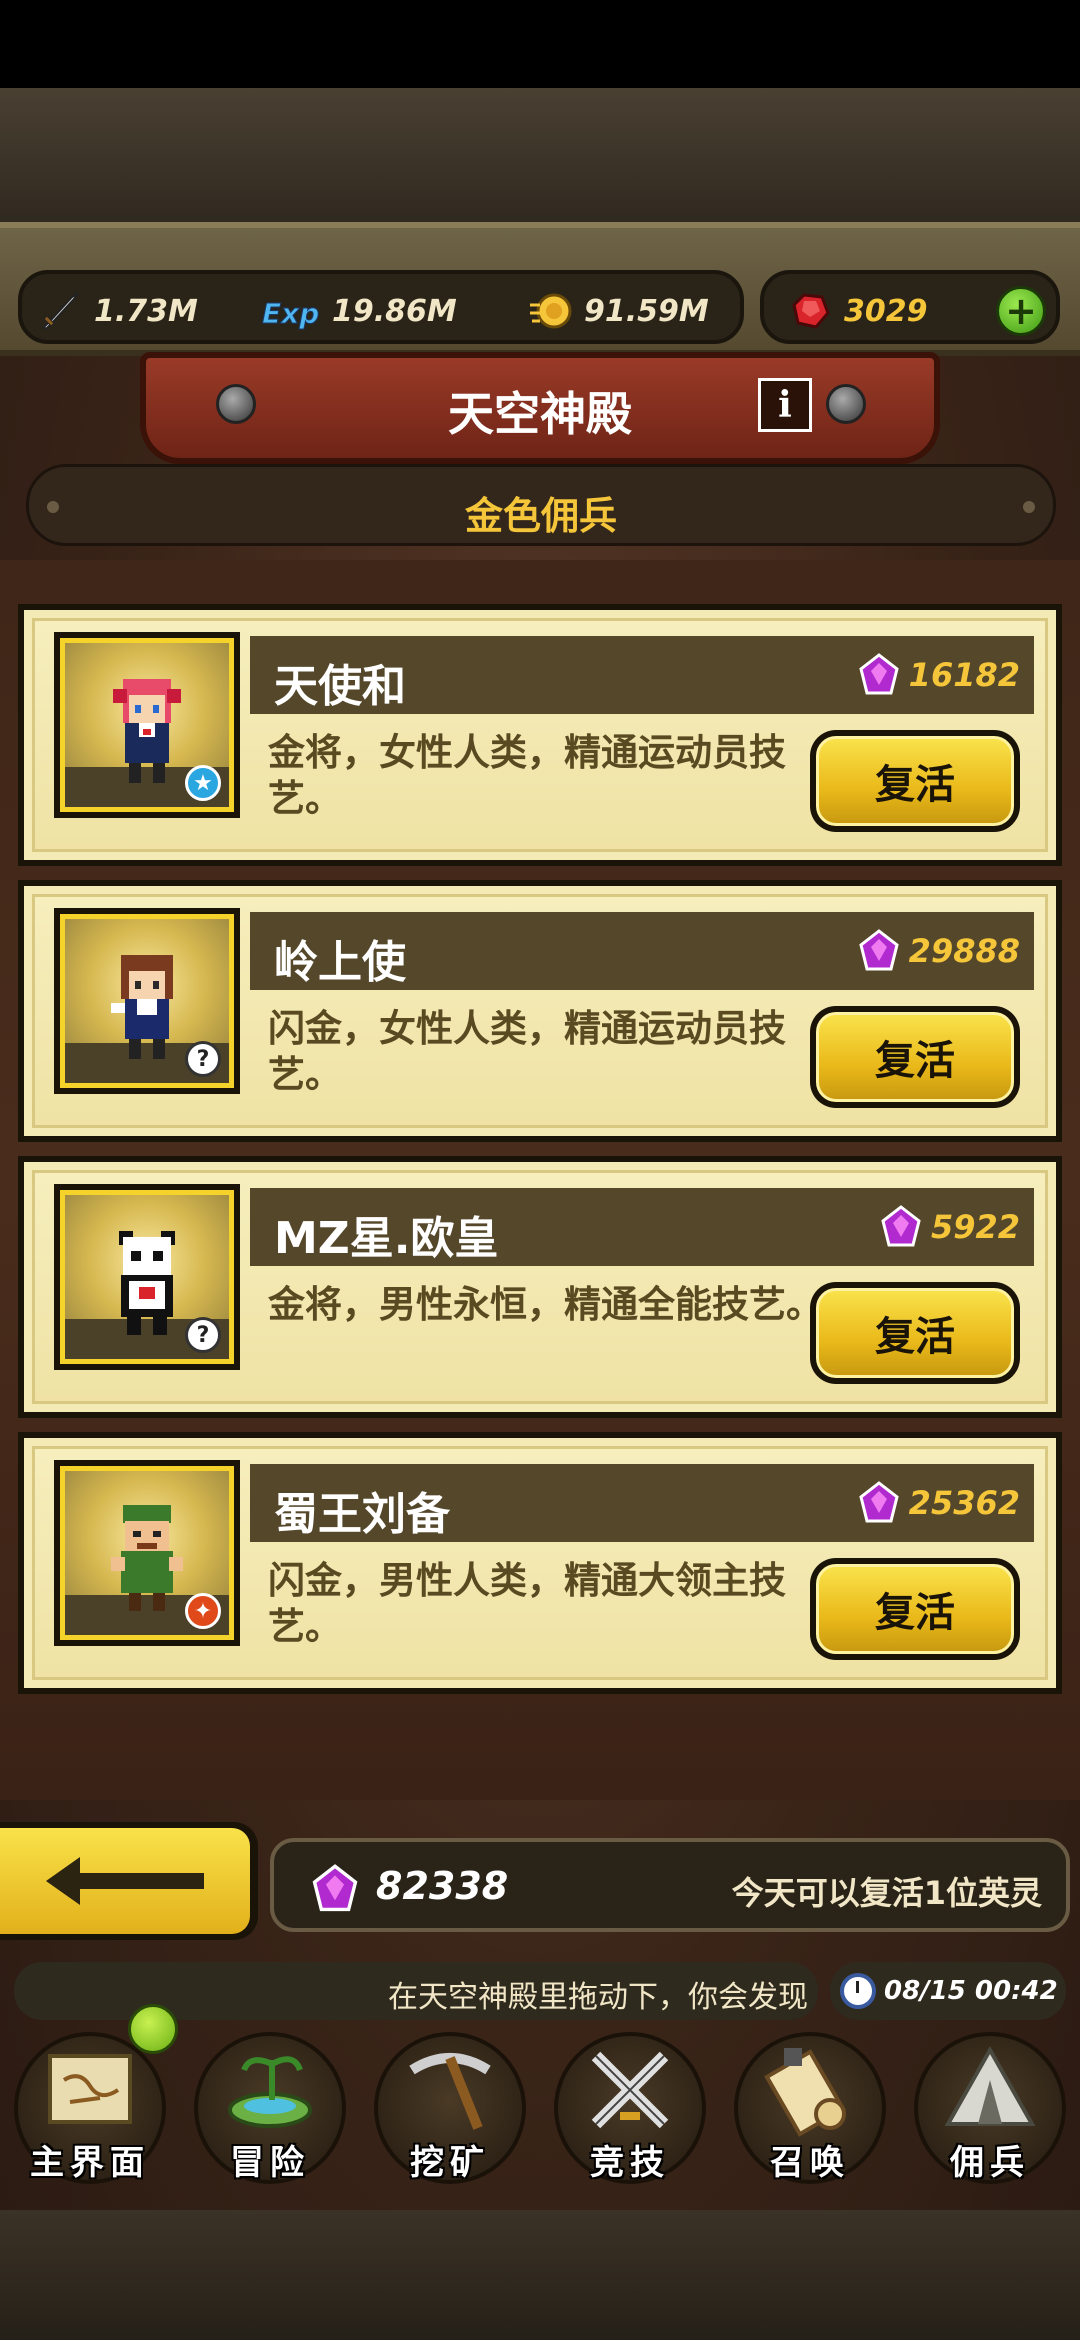  I want to click on dot-decoration, so click(1029, 507).